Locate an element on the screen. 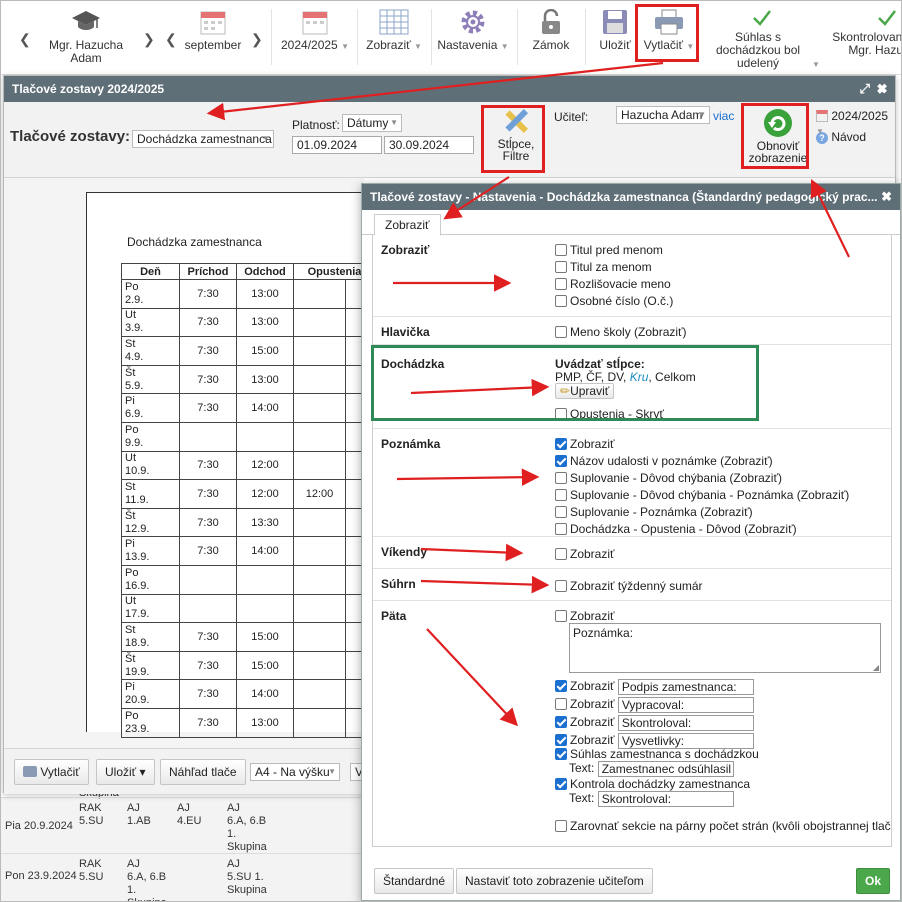  arrival-cell: 7:30 is located at coordinates (208, 294).